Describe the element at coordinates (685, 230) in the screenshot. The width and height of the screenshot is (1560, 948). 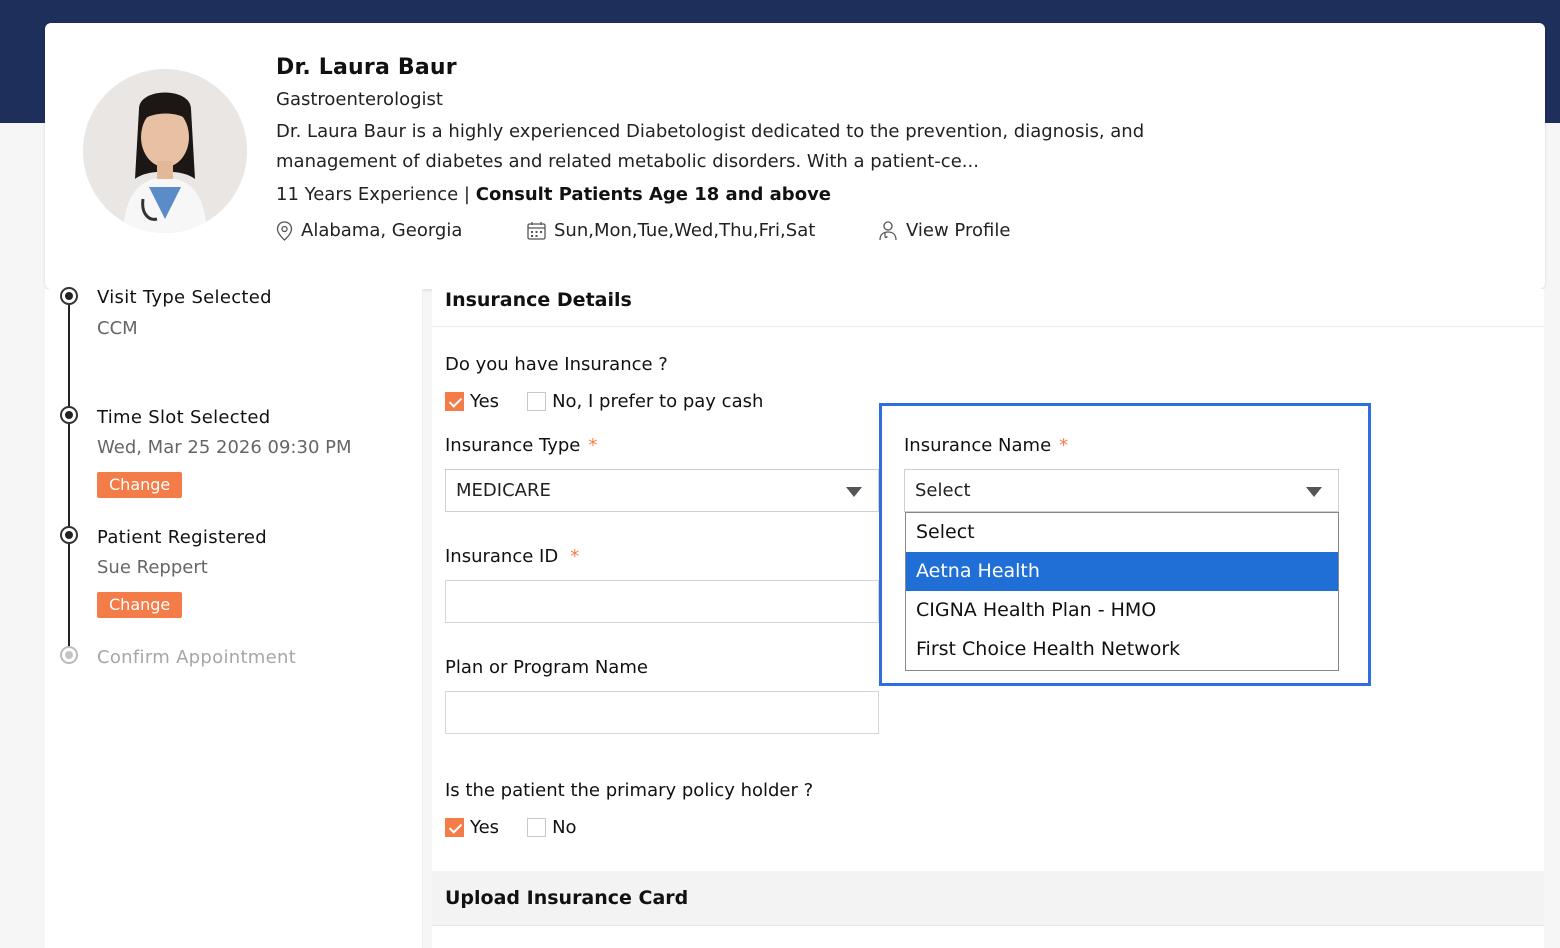
I see `availability-days: Sun,Mon,Tue,Wed,Thu,Fri,Sat` at that location.